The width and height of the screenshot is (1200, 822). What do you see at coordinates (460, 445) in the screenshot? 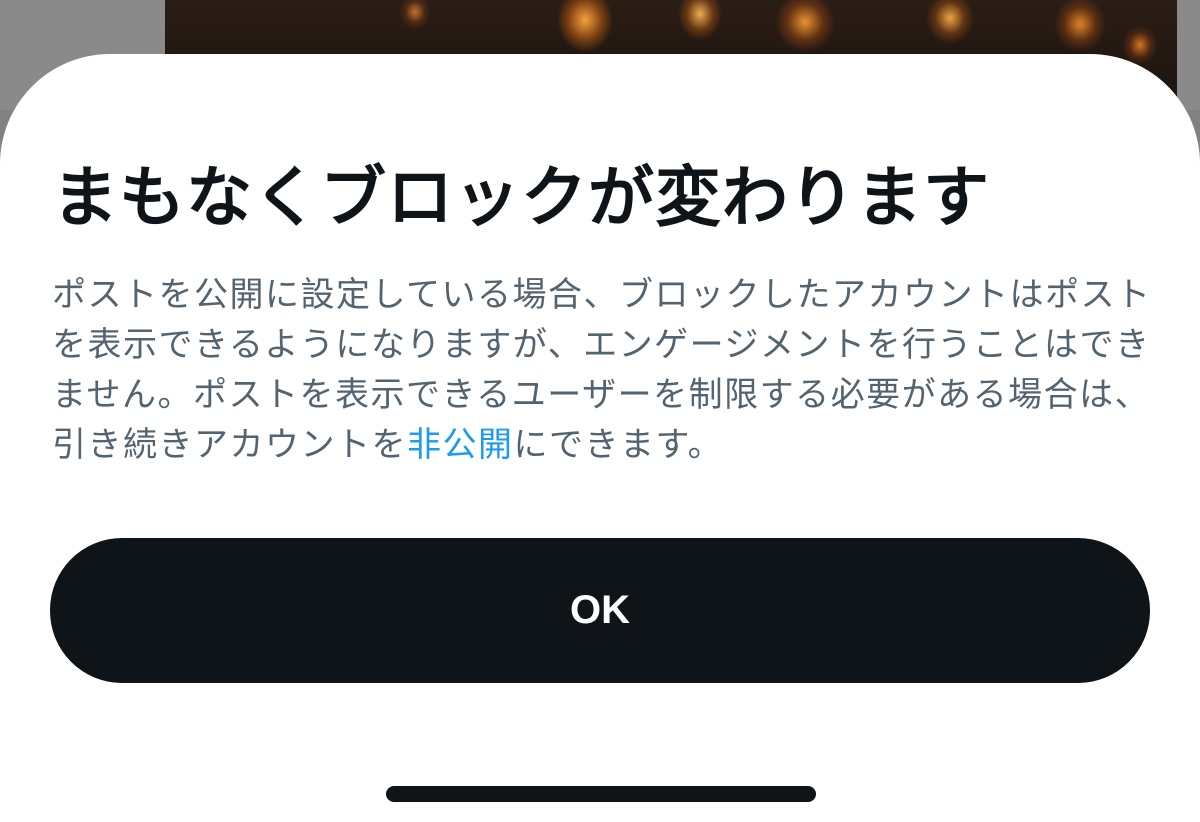
I see `private-account-link: 非公開` at bounding box center [460, 445].